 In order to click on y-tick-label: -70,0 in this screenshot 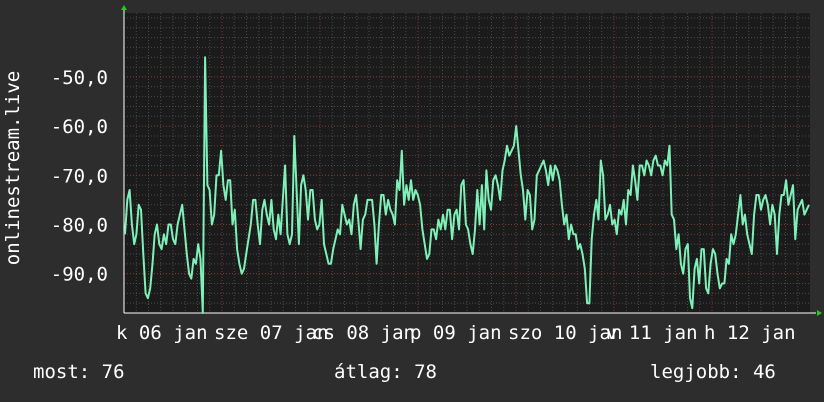, I will do `click(79, 176)`.